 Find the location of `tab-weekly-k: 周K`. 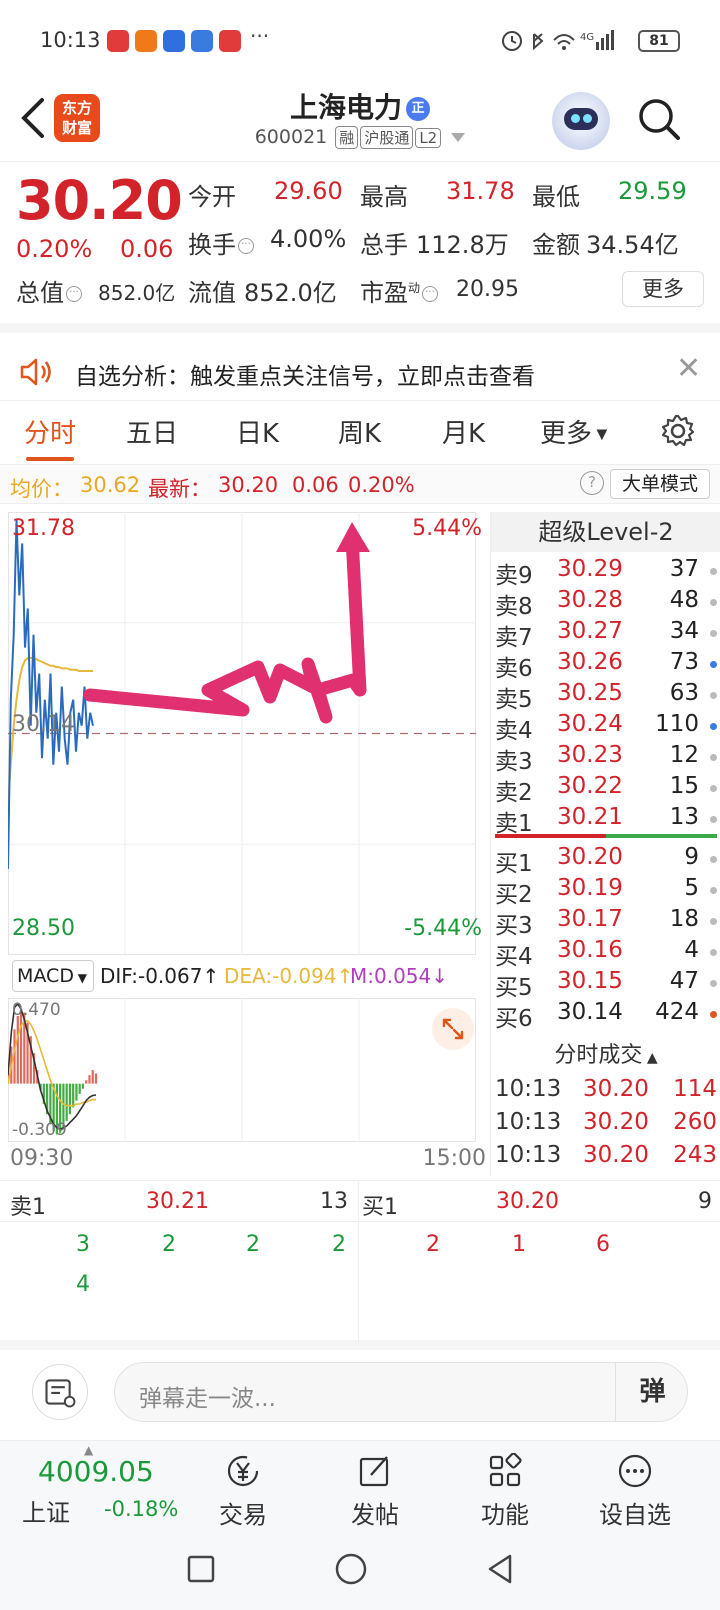

tab-weekly-k: 周K is located at coordinates (359, 431).